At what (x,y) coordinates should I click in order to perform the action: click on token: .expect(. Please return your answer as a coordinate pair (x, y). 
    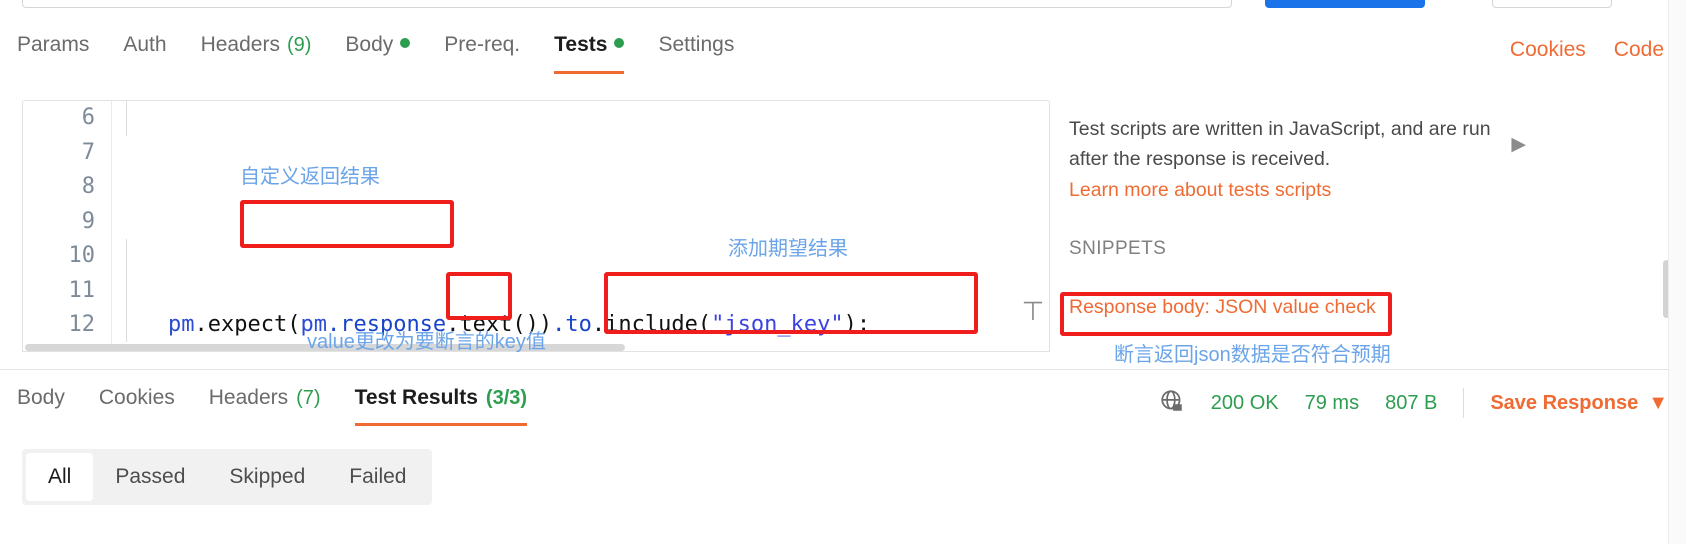
    Looking at the image, I should click on (247, 324).